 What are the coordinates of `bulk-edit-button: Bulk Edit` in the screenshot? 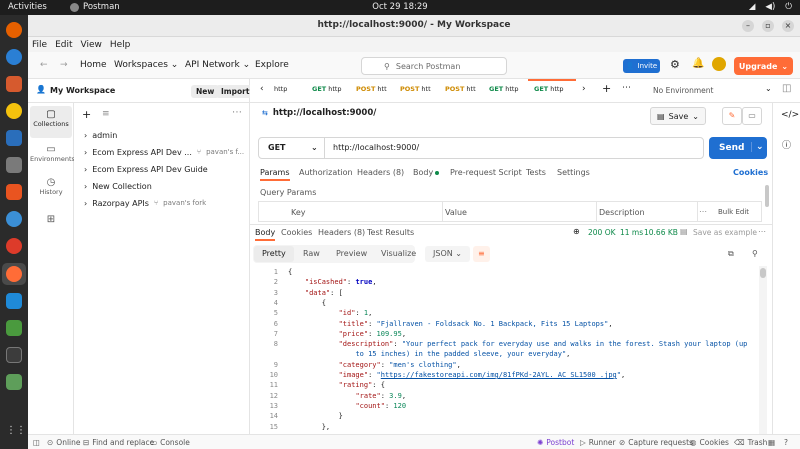 It's located at (733, 212).